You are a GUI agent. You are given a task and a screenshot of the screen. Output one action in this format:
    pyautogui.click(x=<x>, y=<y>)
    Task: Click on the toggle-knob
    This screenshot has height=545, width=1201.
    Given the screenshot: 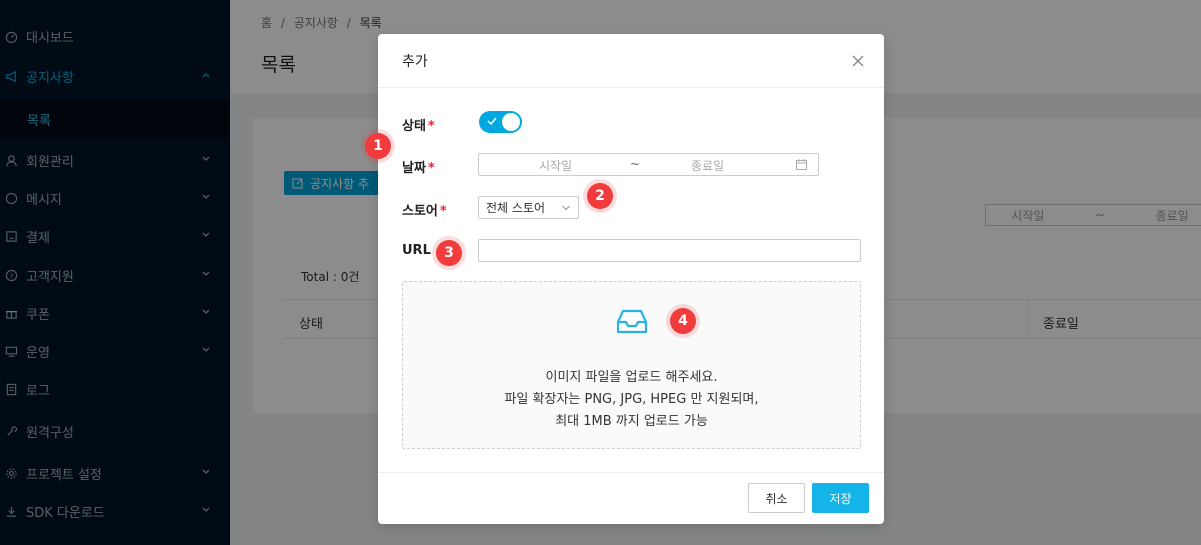 What is the action you would take?
    pyautogui.click(x=511, y=122)
    